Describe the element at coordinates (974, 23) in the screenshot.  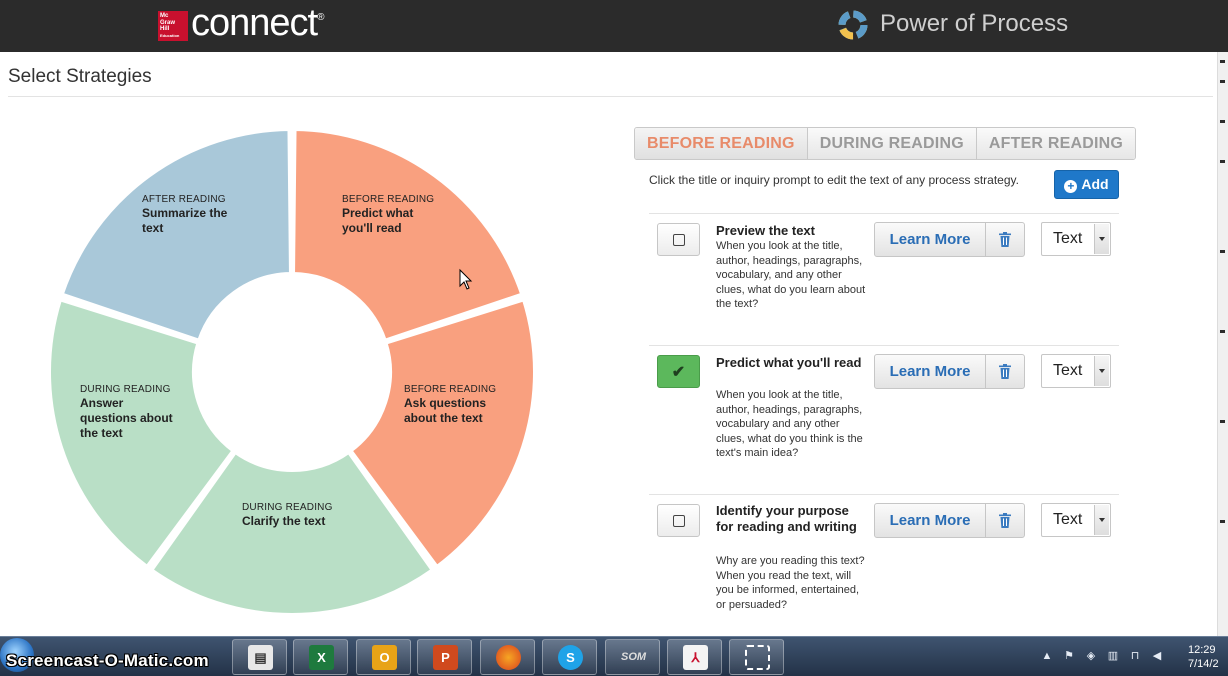
I see `product-title: Power of Process` at that location.